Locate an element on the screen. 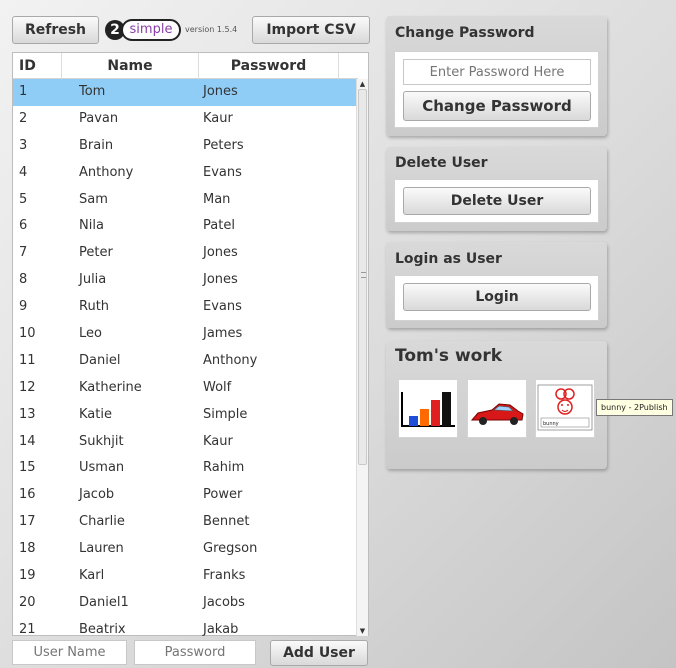 The height and width of the screenshot is (668, 676). user-work-panel: Tom's work bunny is located at coordinates (496, 405).